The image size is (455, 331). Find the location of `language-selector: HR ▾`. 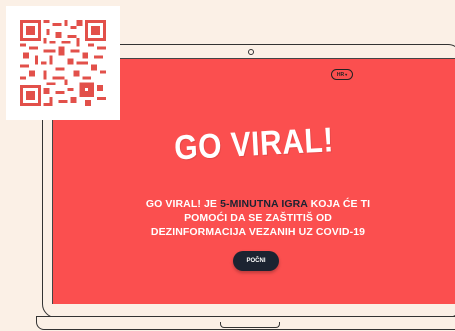

language-selector: HR ▾ is located at coordinates (342, 74).